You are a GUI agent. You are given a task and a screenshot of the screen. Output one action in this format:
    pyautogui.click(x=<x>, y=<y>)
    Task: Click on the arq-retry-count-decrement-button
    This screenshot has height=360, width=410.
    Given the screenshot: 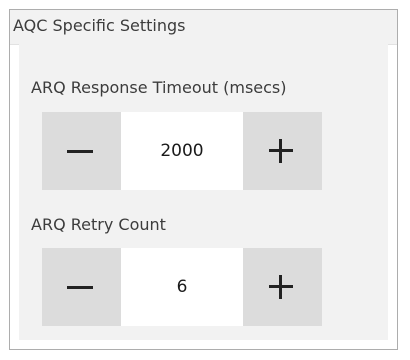 What is the action you would take?
    pyautogui.click(x=81, y=287)
    